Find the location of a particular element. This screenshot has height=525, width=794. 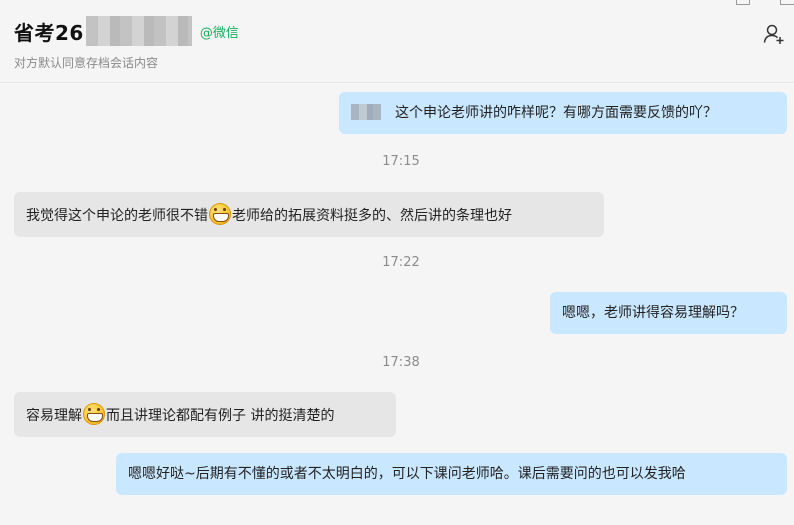

redacted-name-block is located at coordinates (138, 31).